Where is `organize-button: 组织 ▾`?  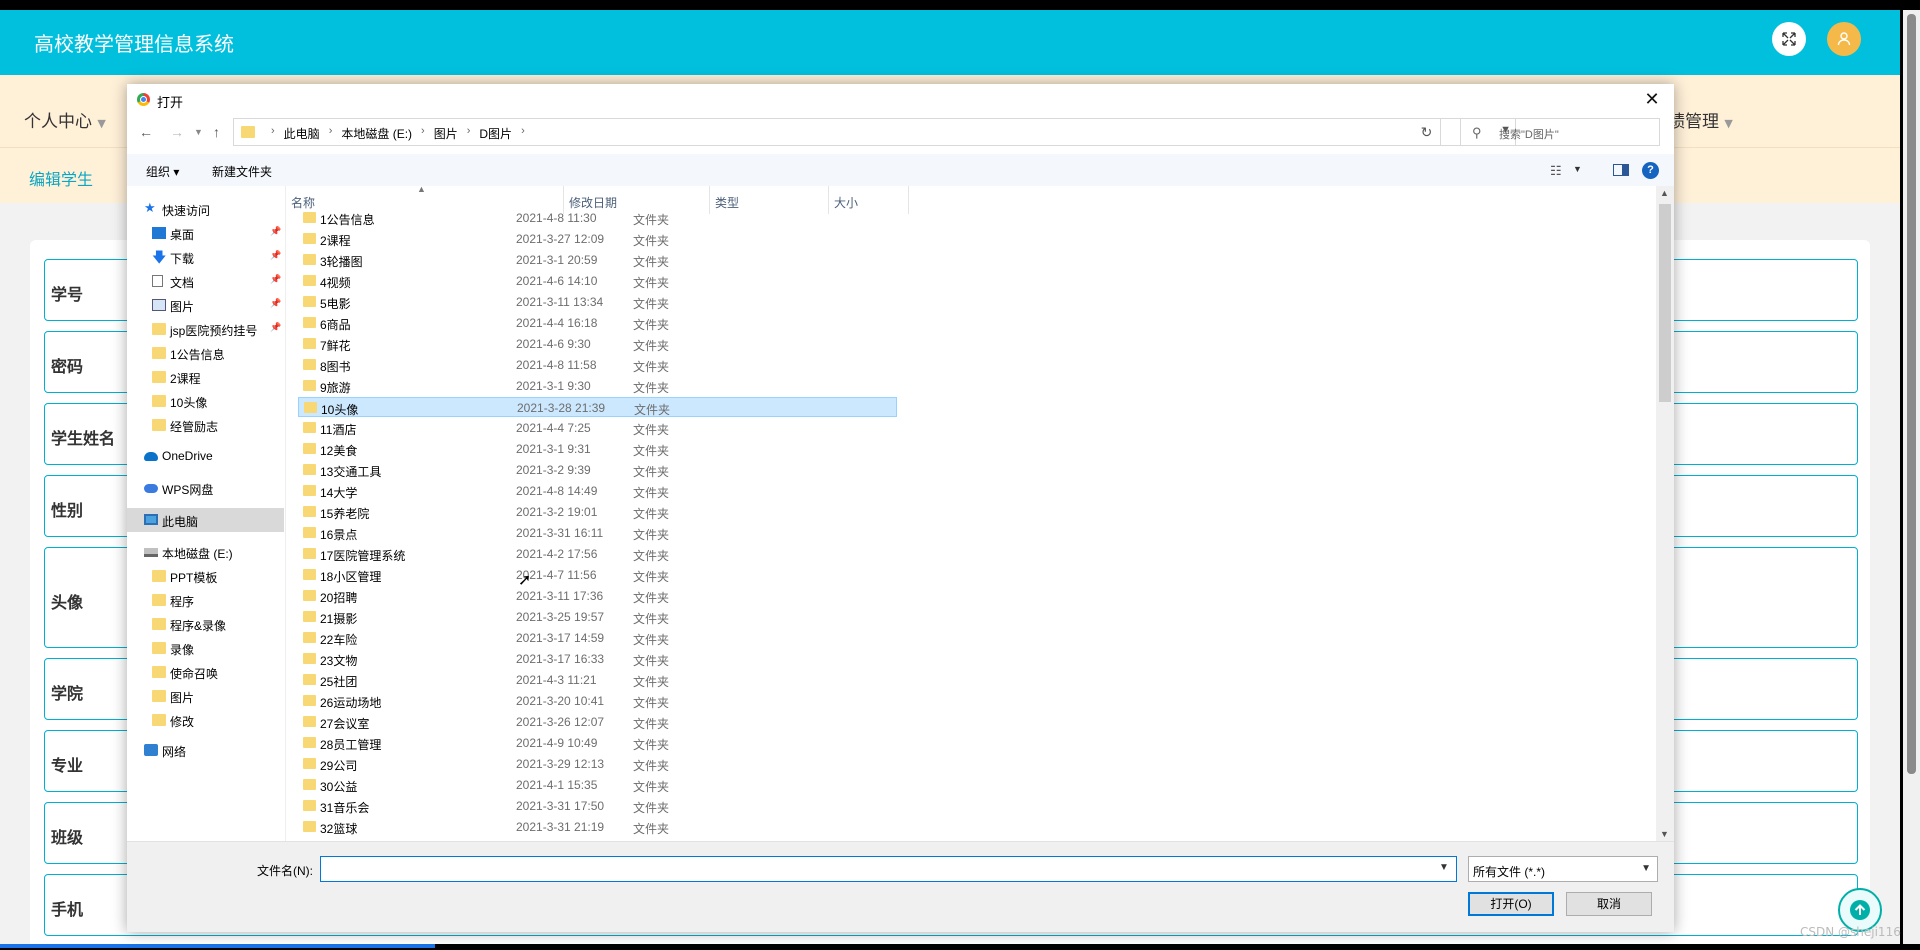
organize-button: 组织 ▾ is located at coordinates (162, 171).